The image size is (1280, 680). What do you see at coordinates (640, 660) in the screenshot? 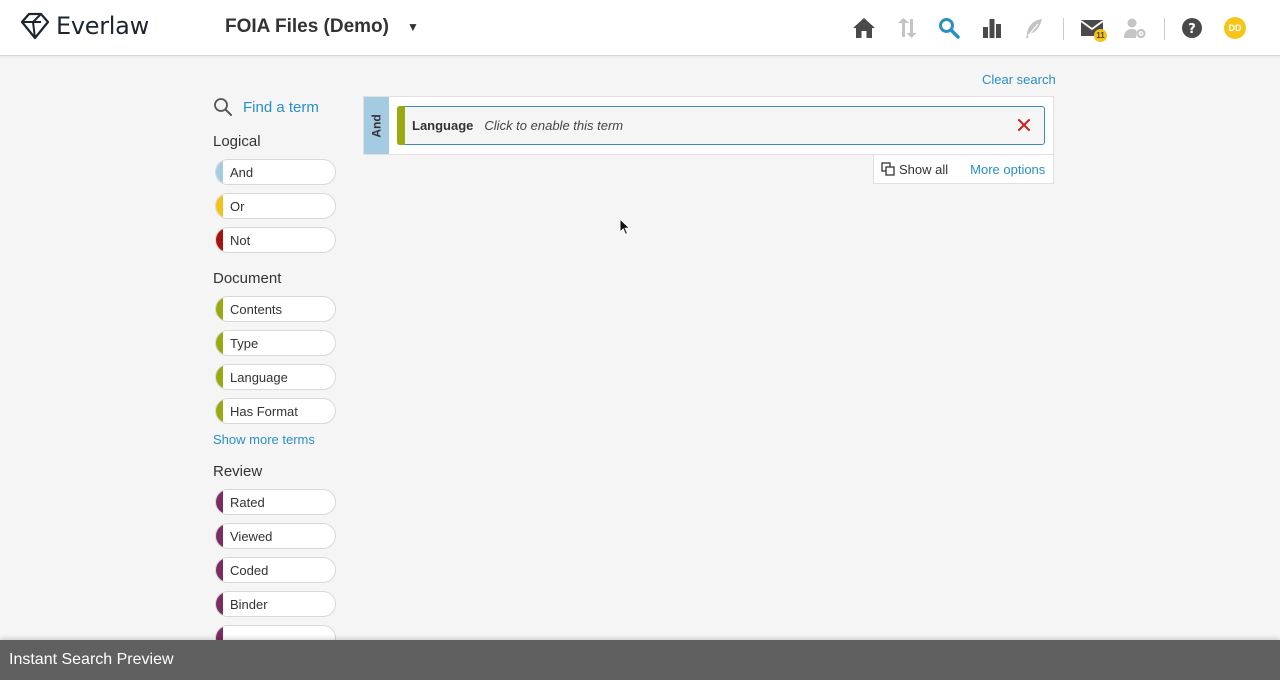
I see `instant-search-preview-bar: Instant Search Preview` at bounding box center [640, 660].